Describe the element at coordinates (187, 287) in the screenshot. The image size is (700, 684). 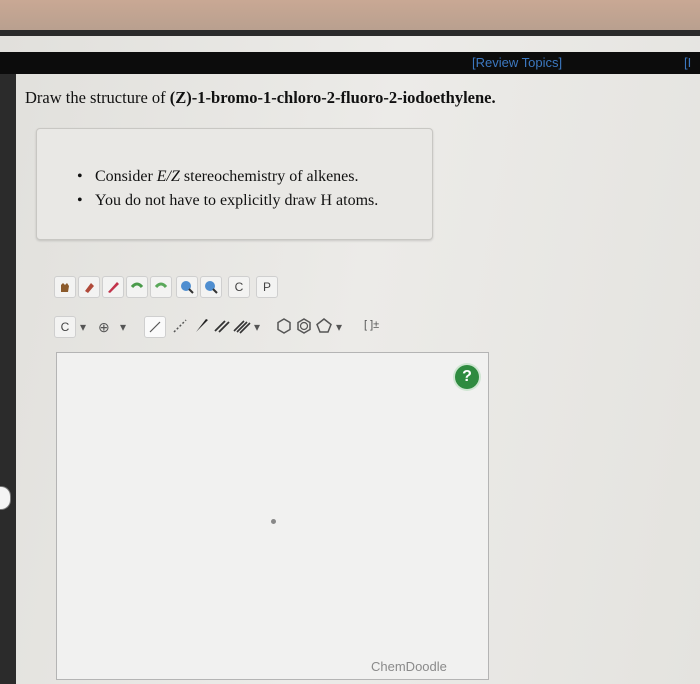
I see `zoom-in-icon` at that location.